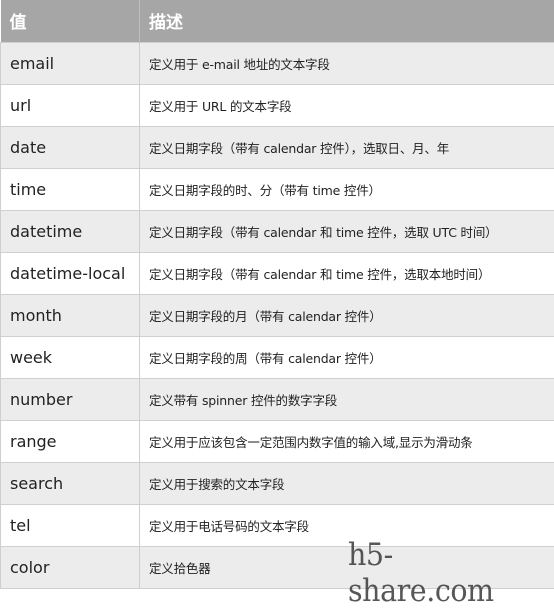 The width and height of the screenshot is (554, 609). I want to click on cell-value: color, so click(70, 567).